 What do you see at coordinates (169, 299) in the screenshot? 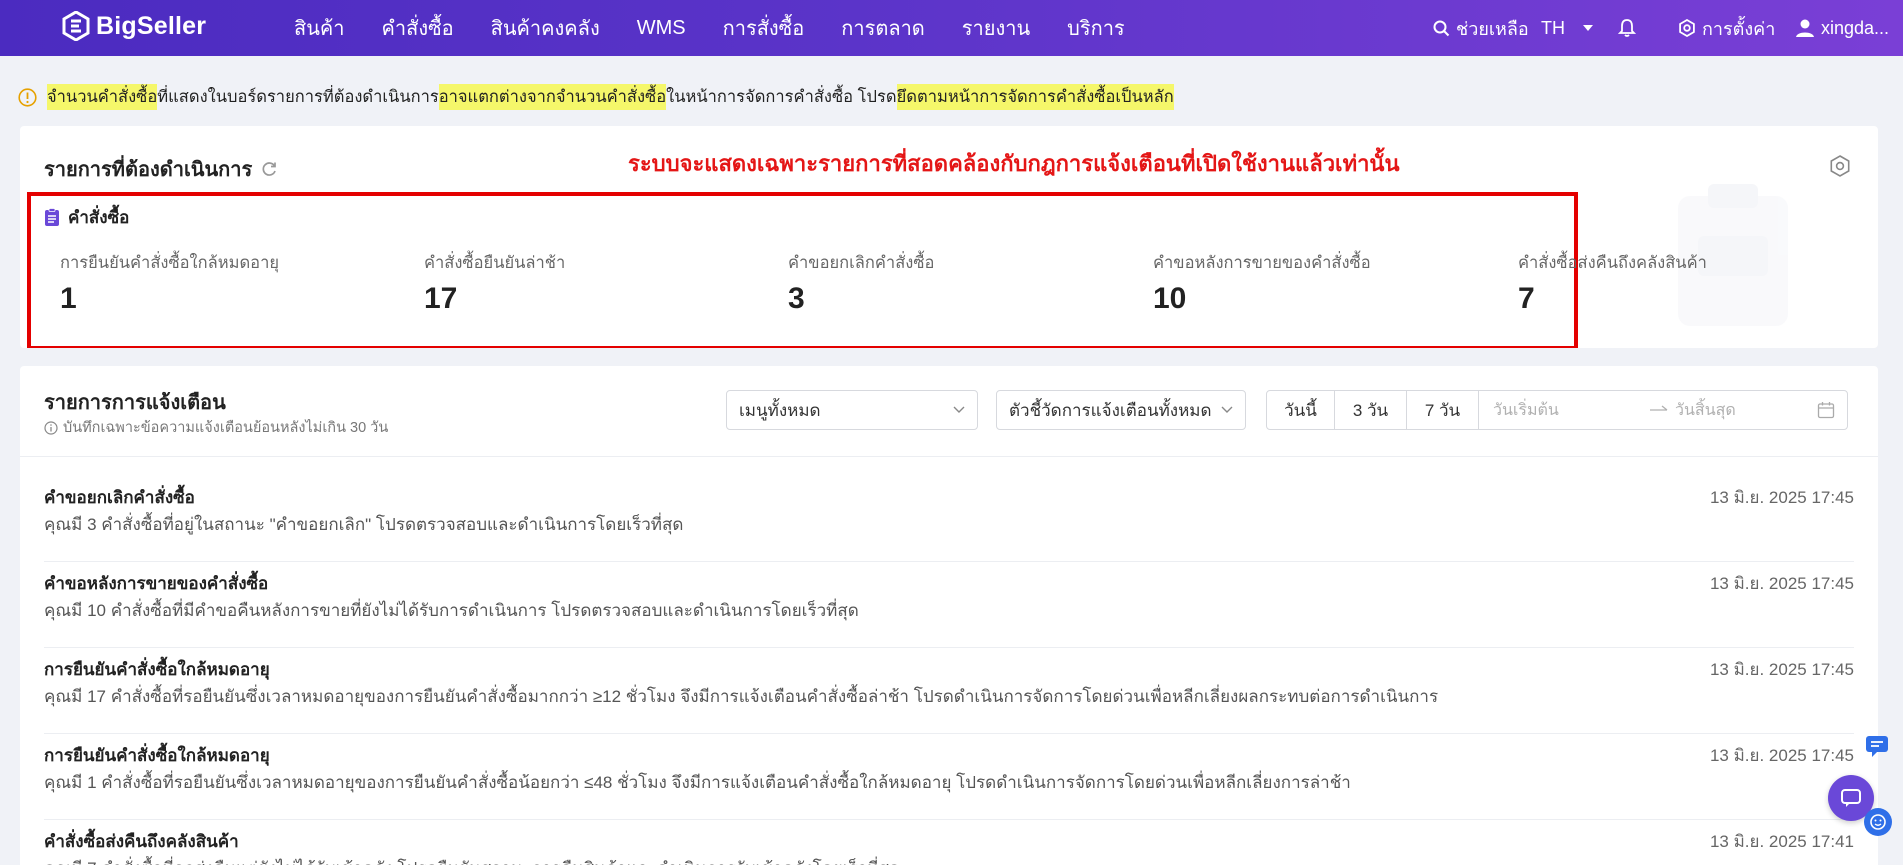
I see `metric-value: 1` at bounding box center [169, 299].